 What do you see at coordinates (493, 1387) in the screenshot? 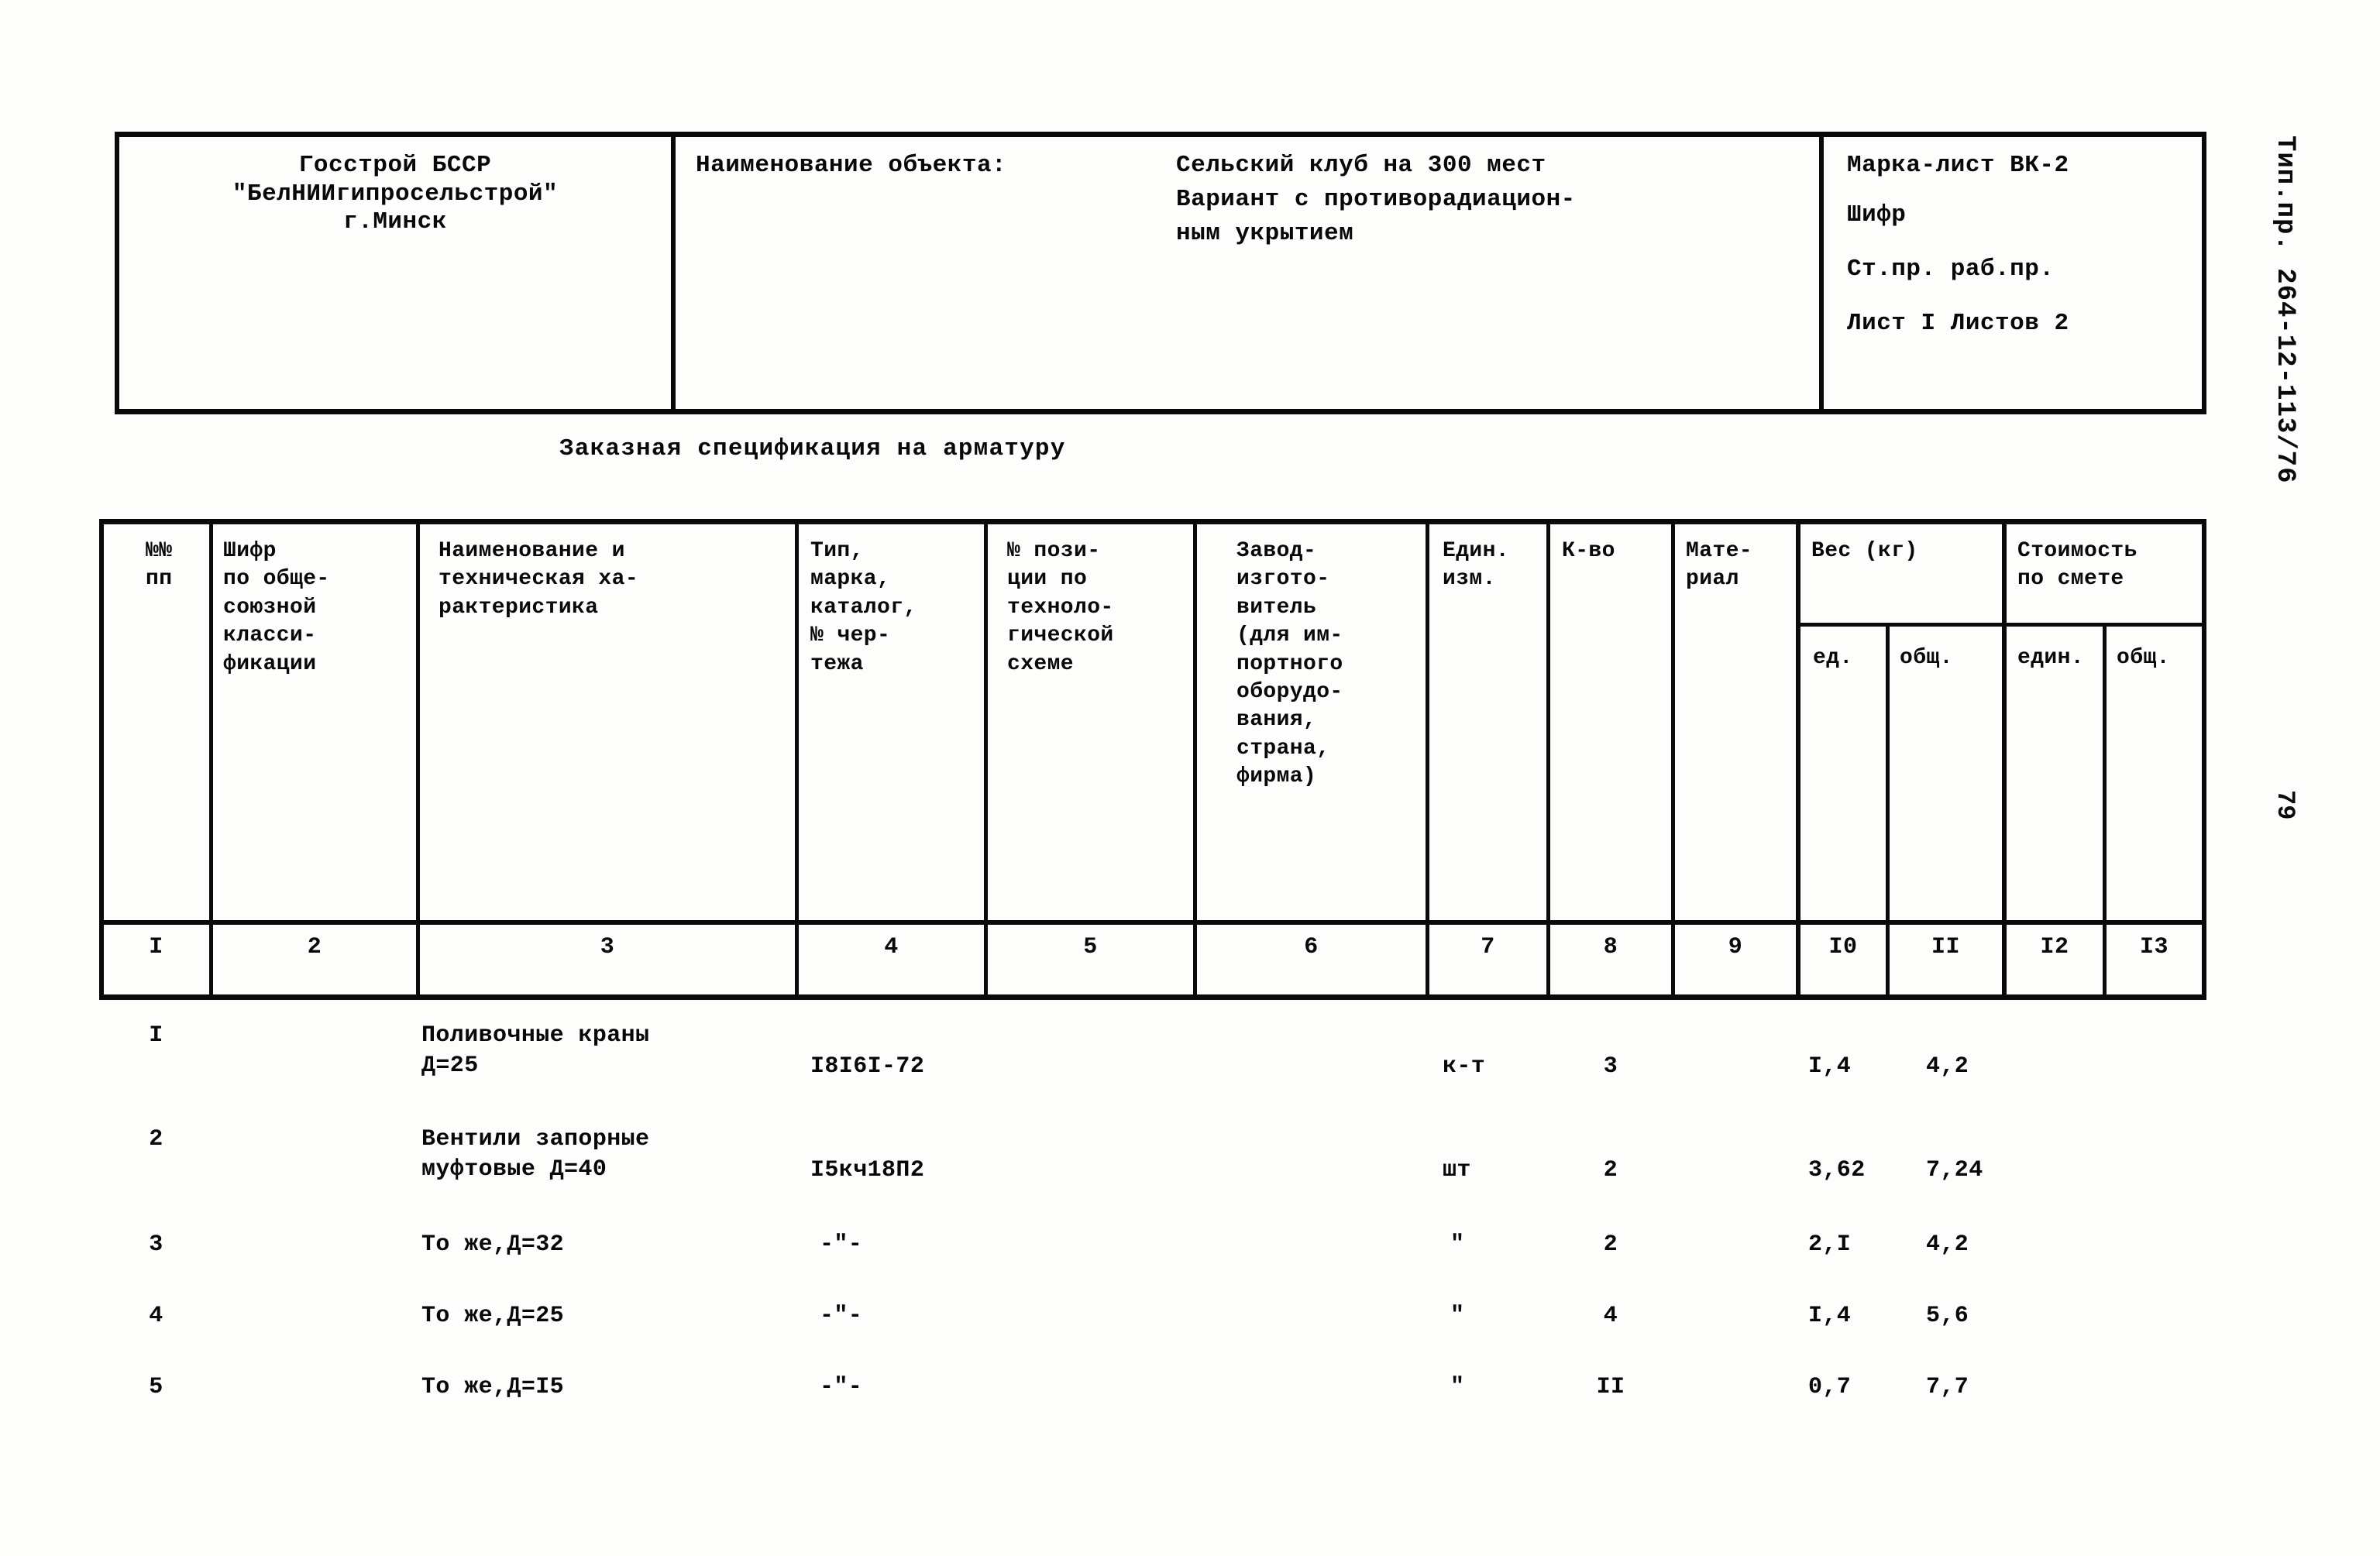
I see `row-name: То же,Д=I5` at bounding box center [493, 1387].